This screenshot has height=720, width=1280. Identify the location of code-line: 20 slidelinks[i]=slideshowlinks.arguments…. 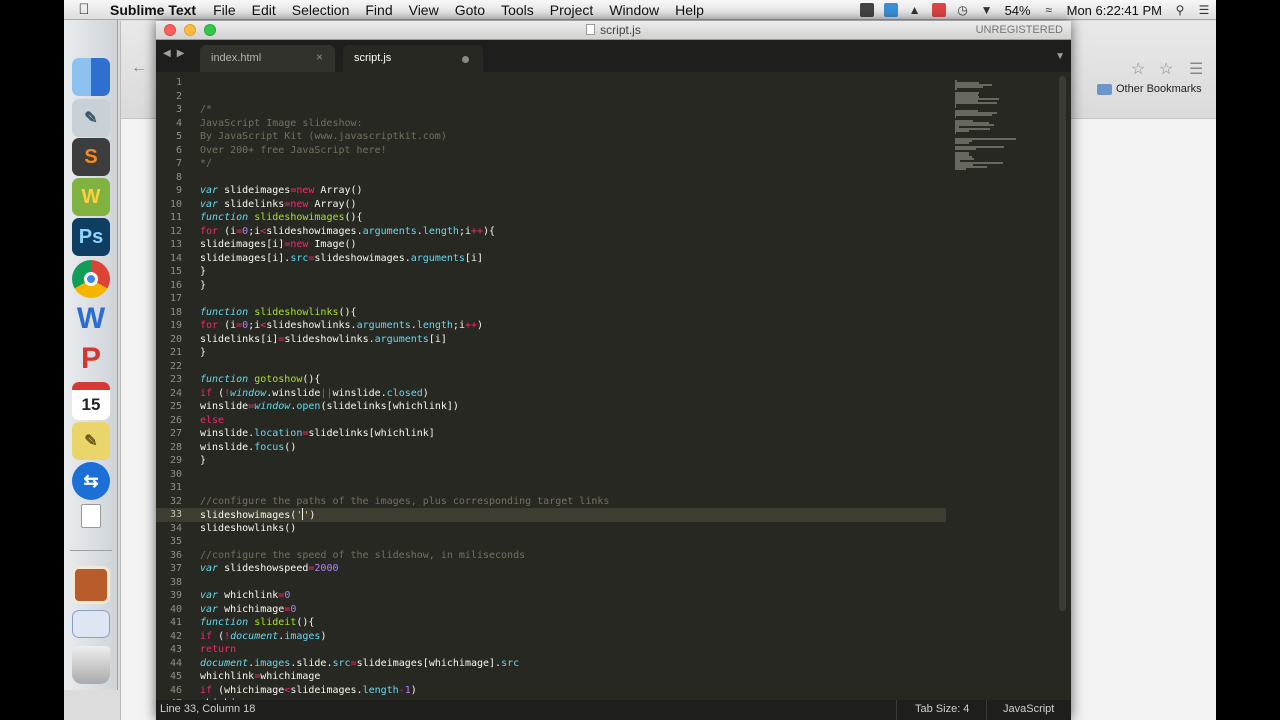
(551, 340).